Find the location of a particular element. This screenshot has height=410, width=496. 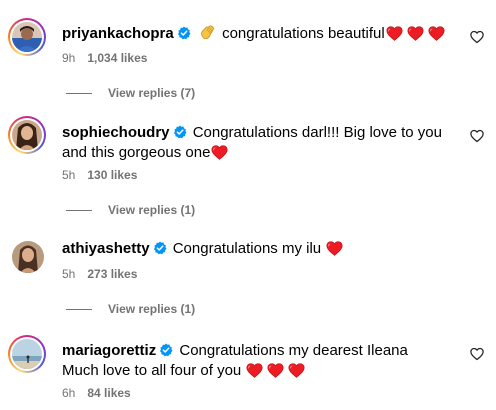

comment-meta: 9h 1,034 likes is located at coordinates (104, 58).